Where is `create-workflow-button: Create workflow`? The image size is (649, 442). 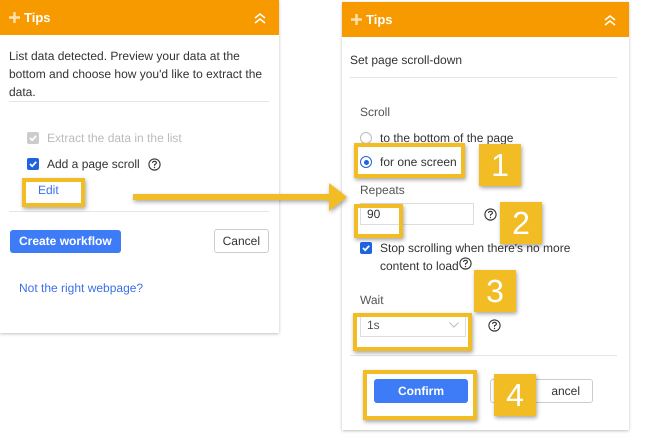
create-workflow-button: Create workflow is located at coordinates (65, 241).